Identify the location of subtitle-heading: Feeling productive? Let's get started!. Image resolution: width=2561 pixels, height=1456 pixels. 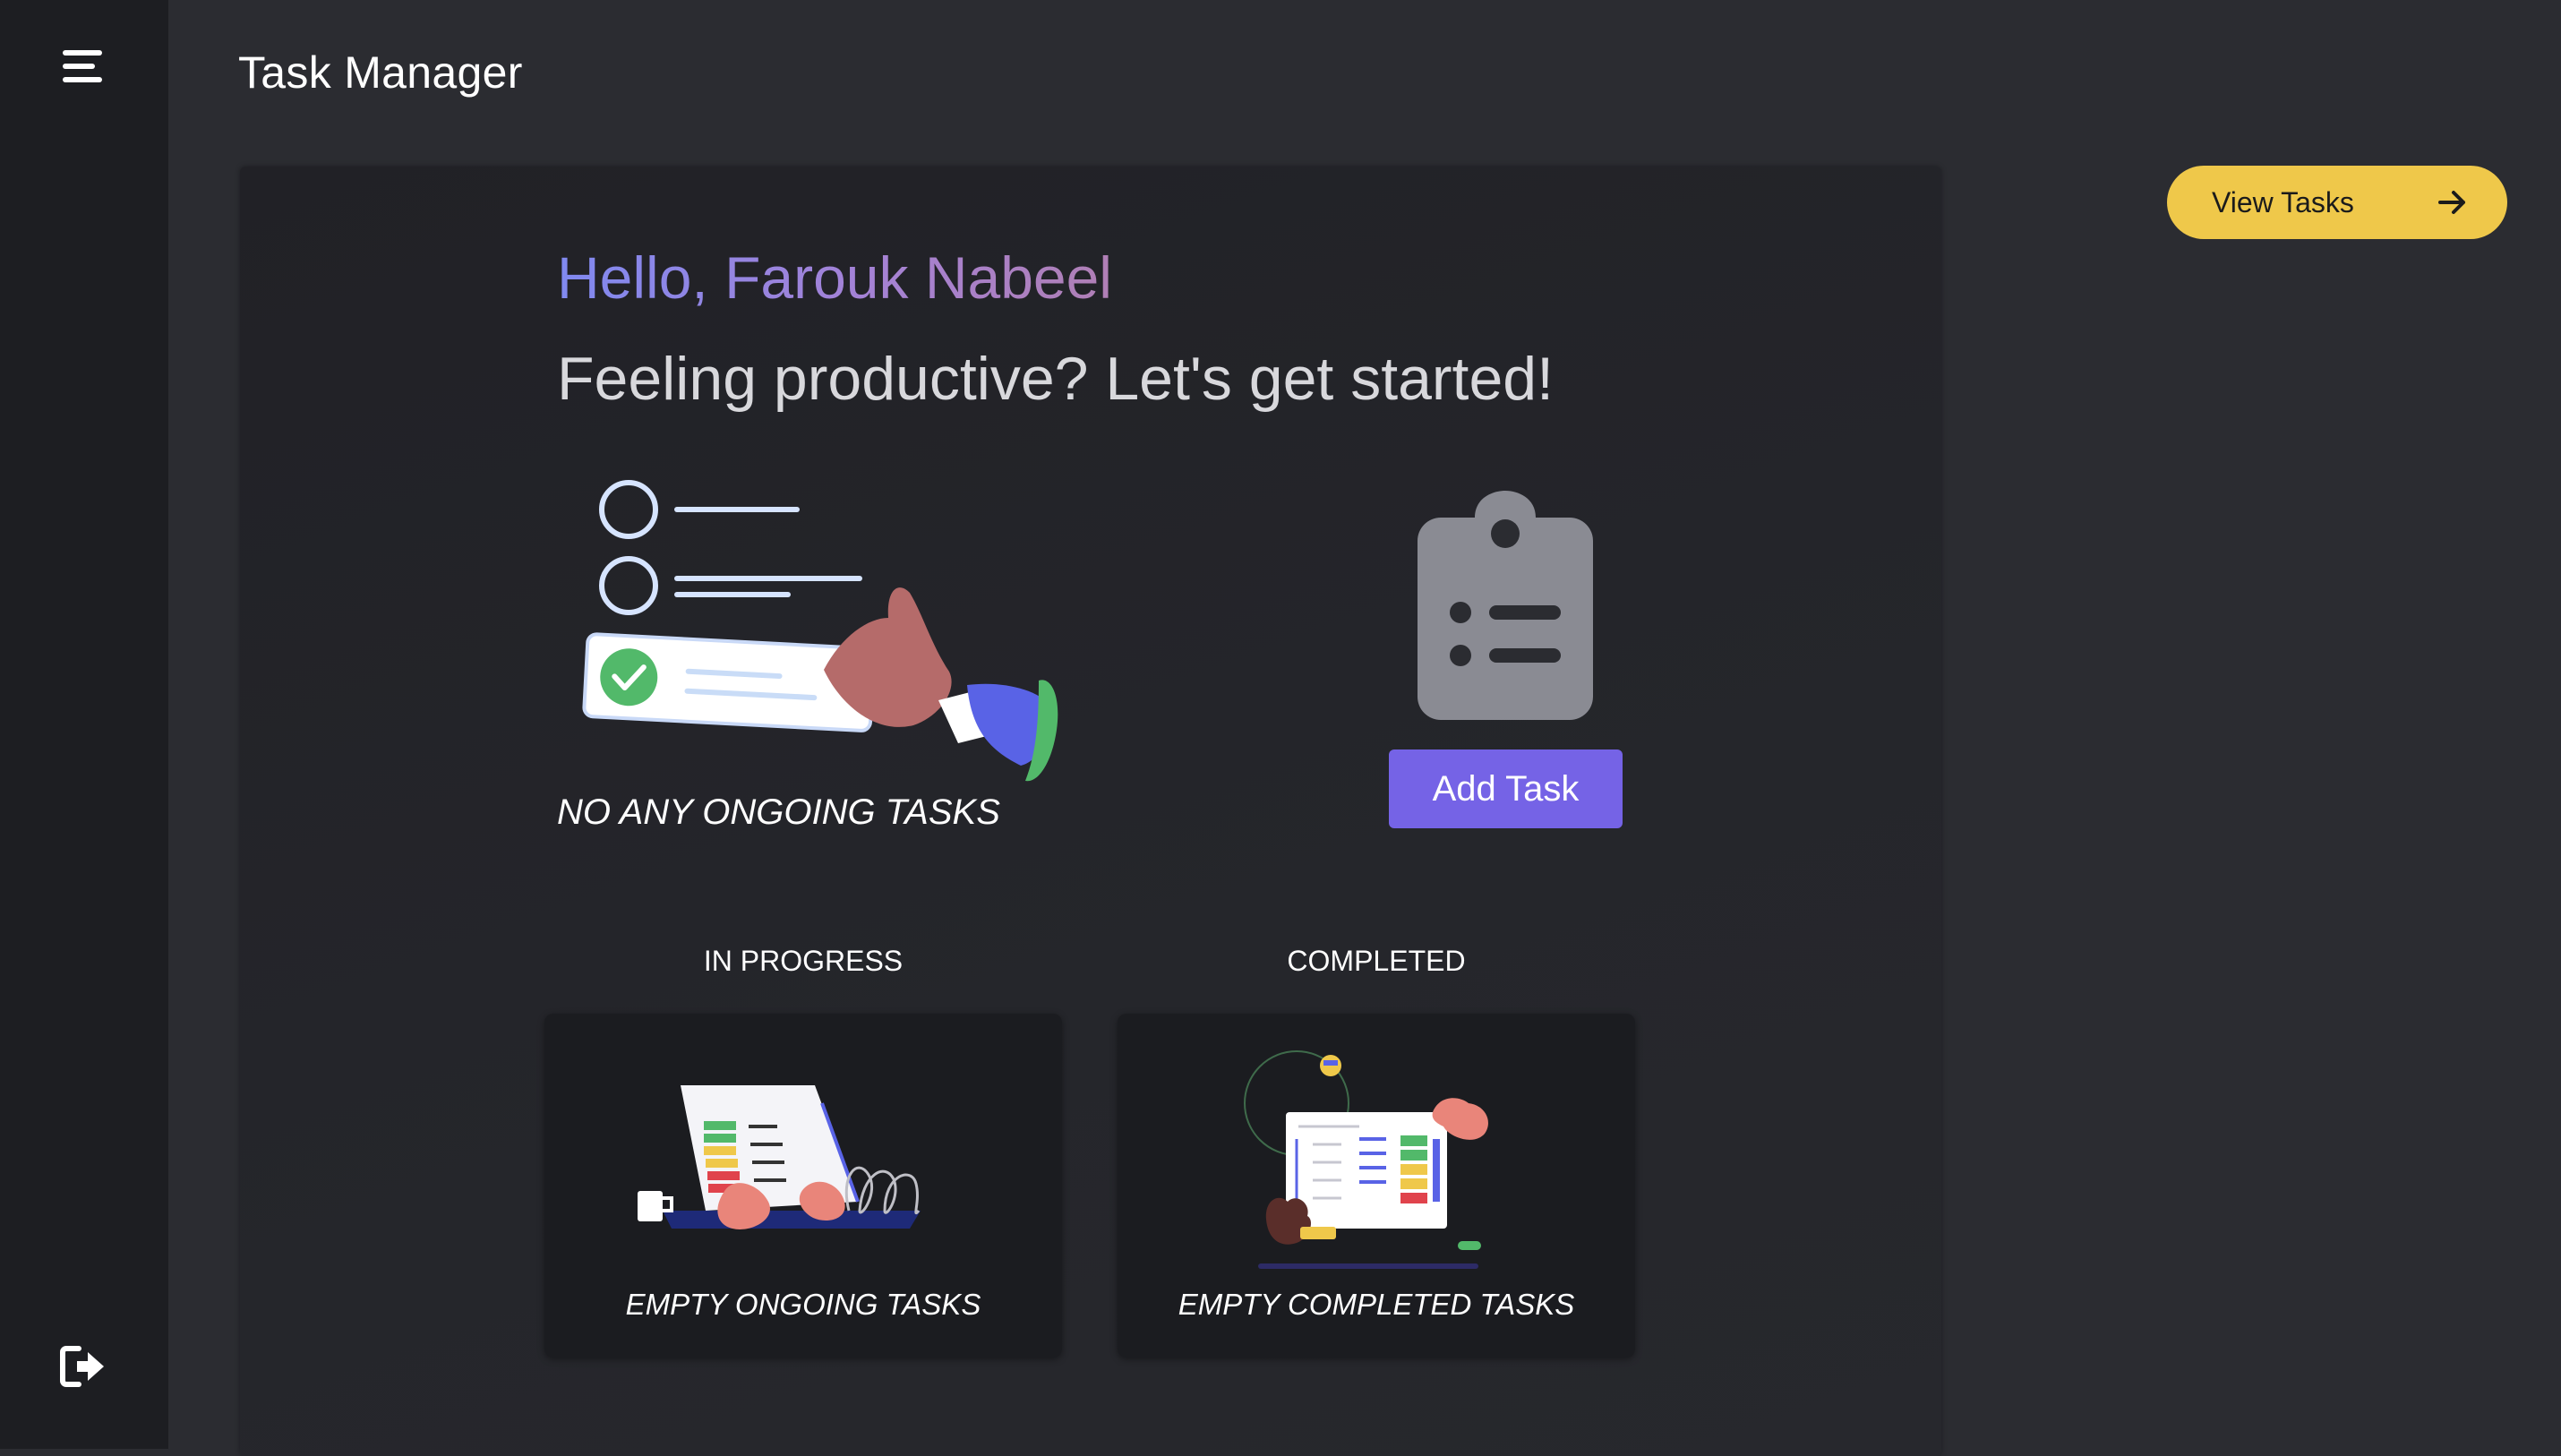
(1056, 379).